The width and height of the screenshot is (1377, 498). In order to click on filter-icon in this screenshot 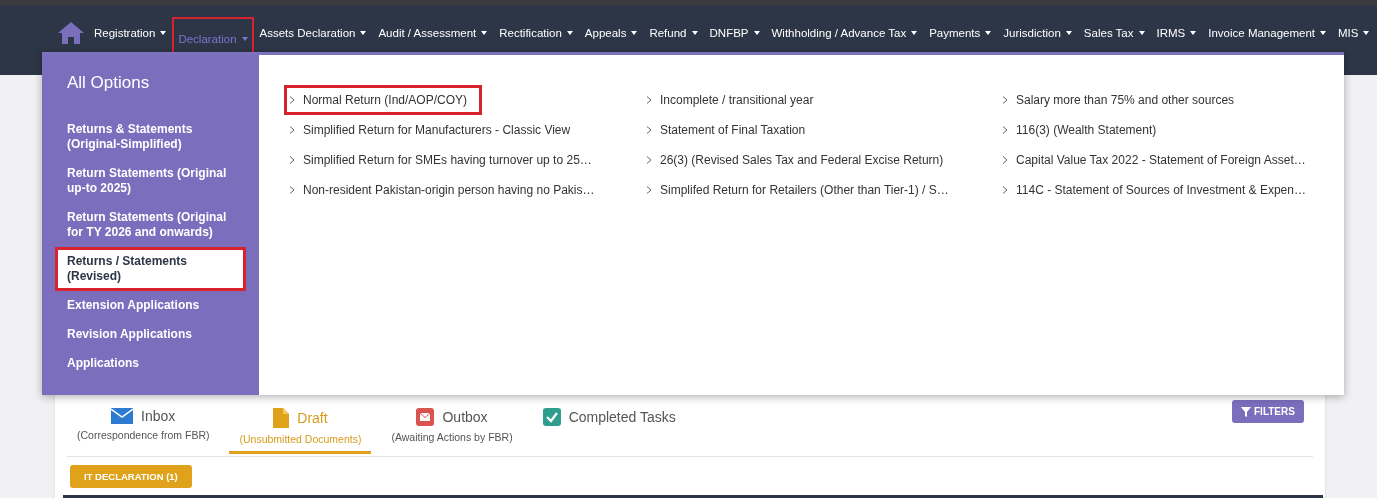, I will do `click(1246, 411)`.